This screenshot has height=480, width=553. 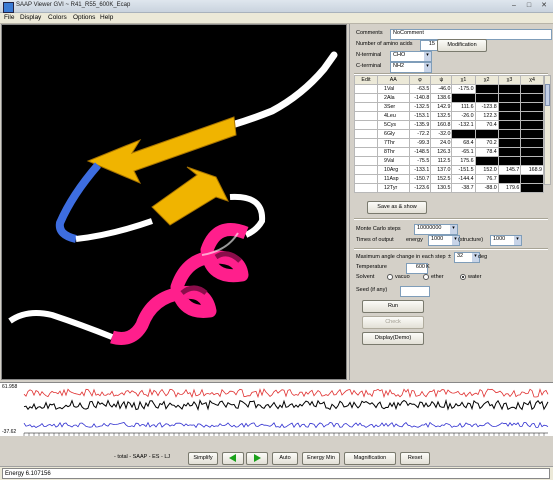 I want to click on psi-cell: -32.0, so click(x=441, y=134).